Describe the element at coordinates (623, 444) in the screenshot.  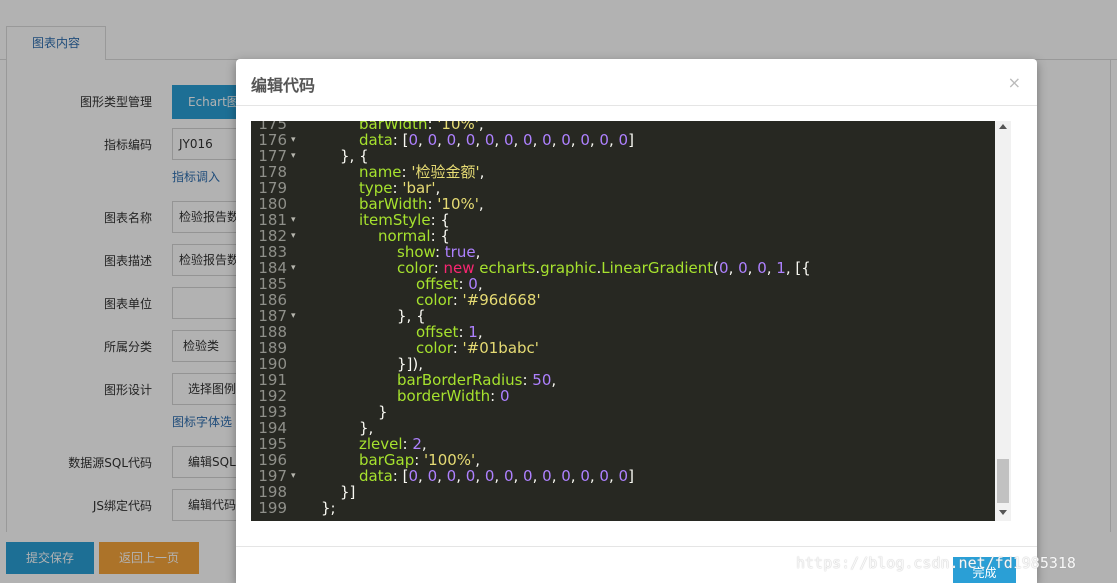
I see `code-line: 195 zlevel: 2,` at that location.